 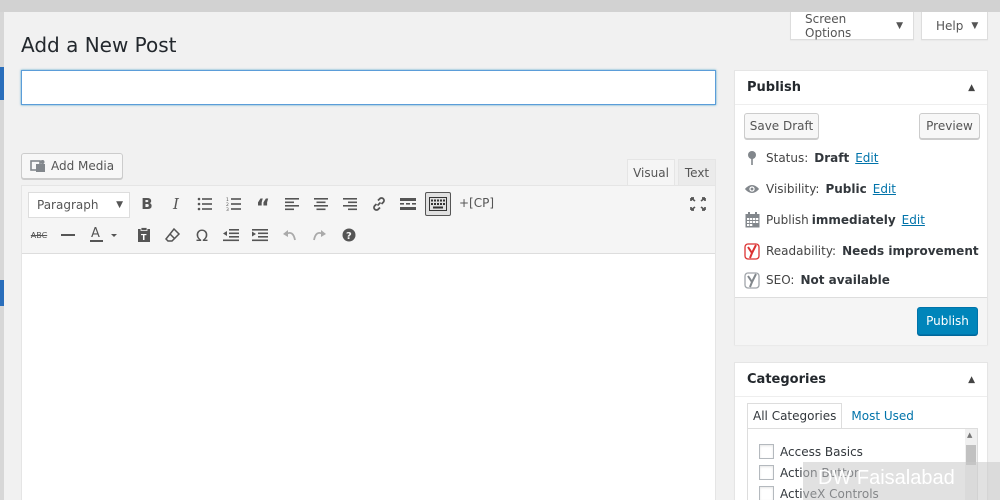 I want to click on post-title-input, so click(x=368, y=87).